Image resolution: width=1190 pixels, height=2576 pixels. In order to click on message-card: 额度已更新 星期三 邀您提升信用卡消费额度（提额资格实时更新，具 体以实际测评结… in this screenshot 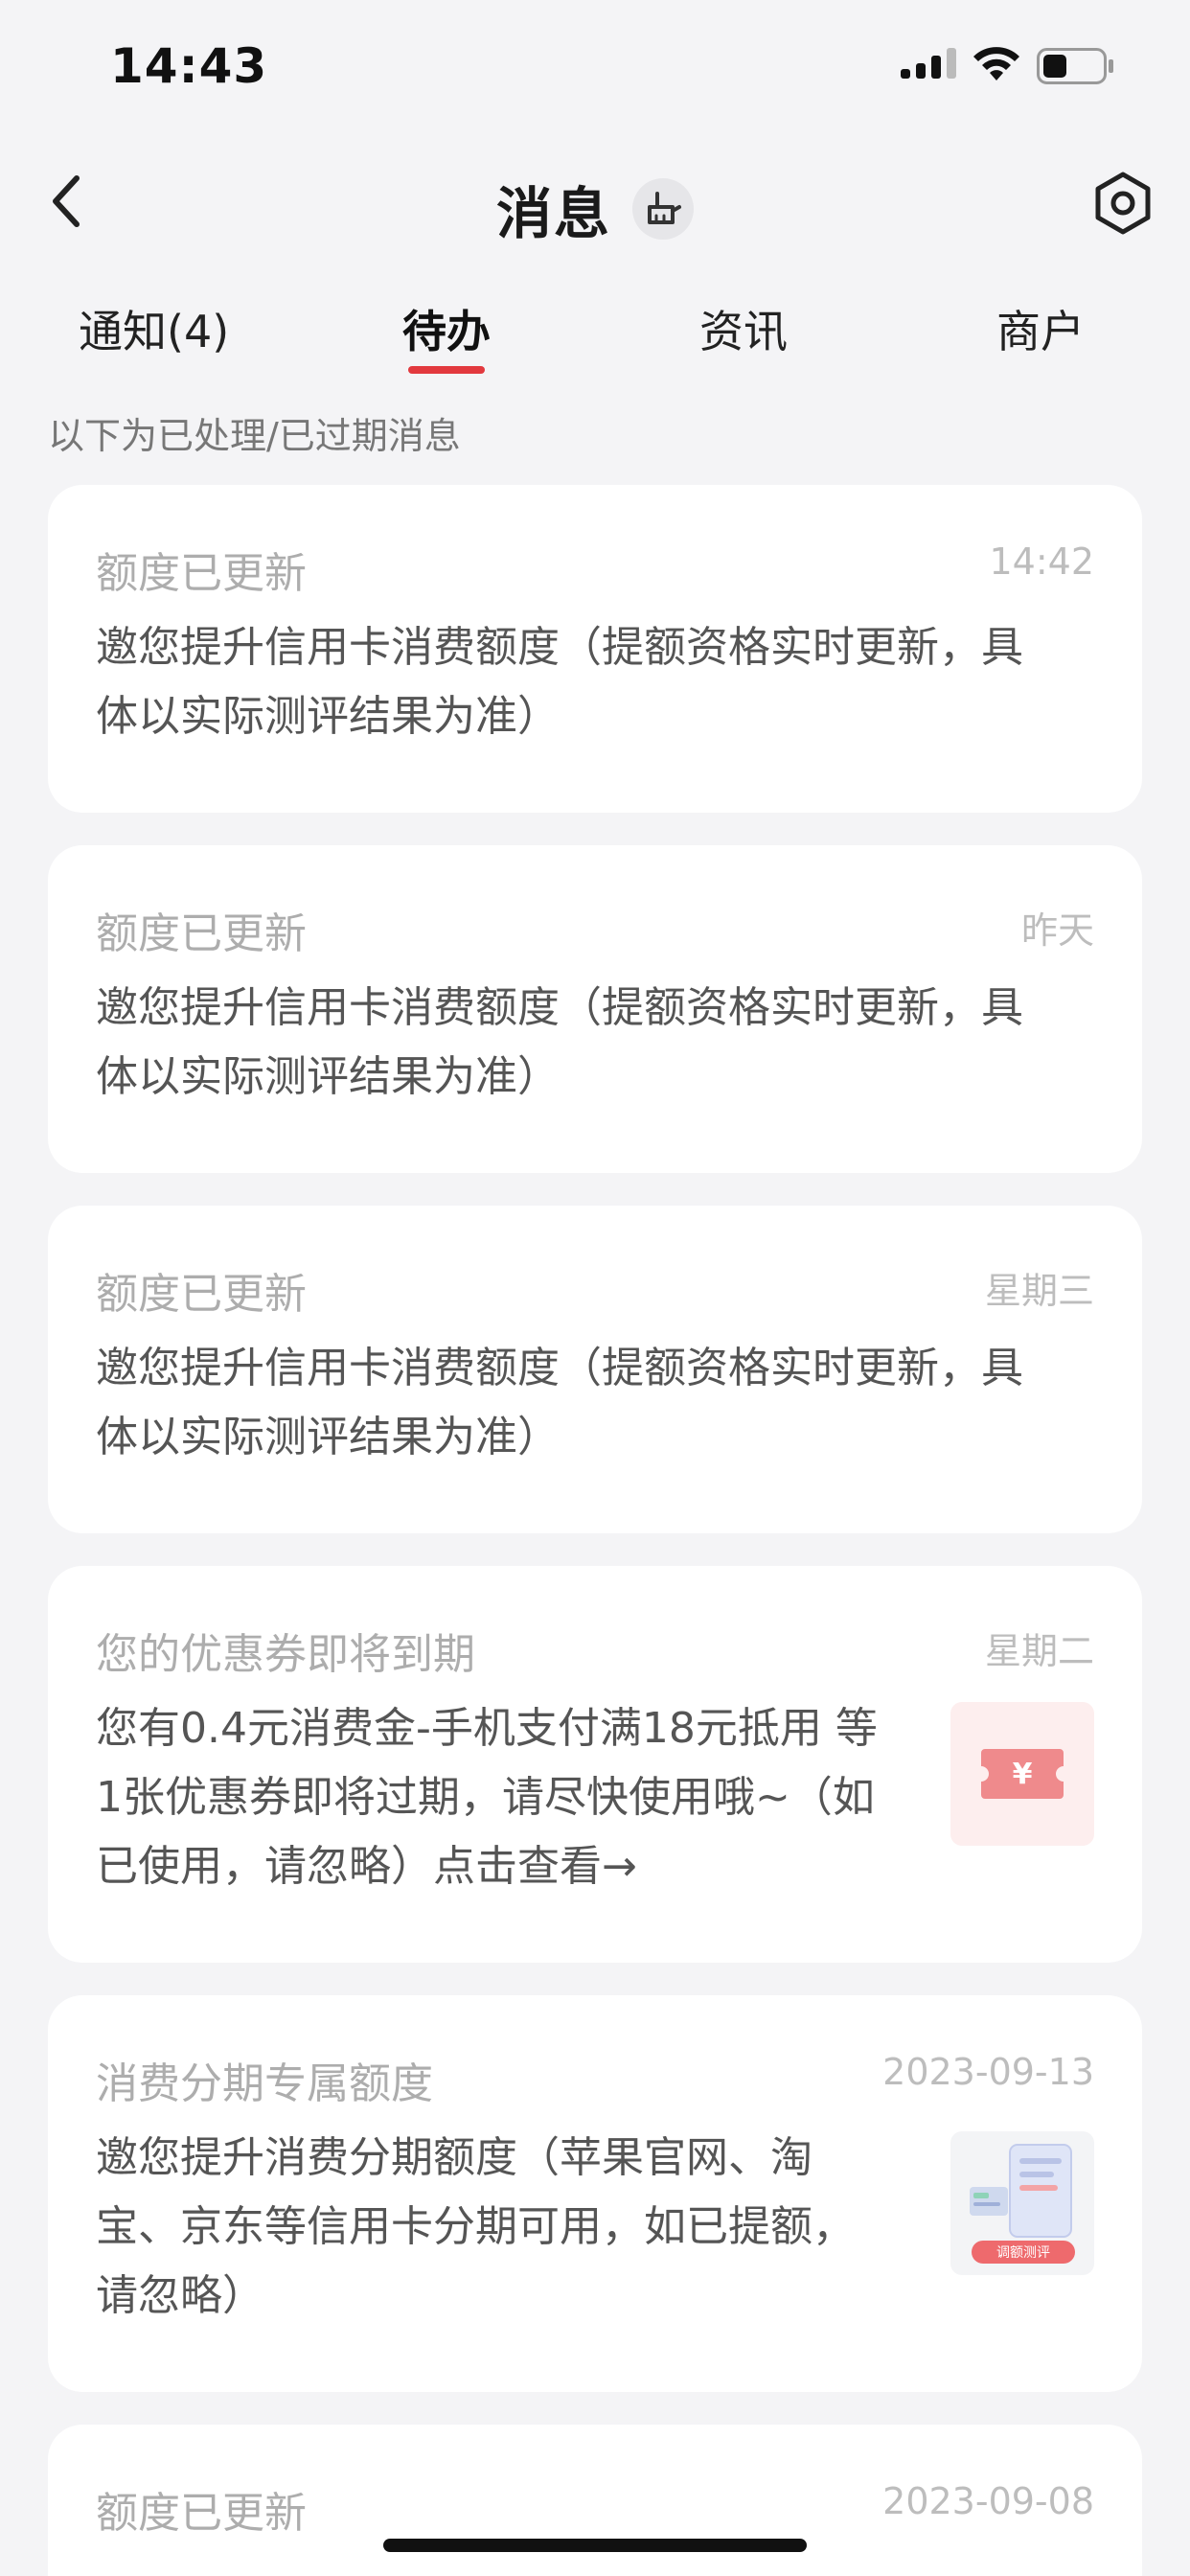, I will do `click(595, 1369)`.